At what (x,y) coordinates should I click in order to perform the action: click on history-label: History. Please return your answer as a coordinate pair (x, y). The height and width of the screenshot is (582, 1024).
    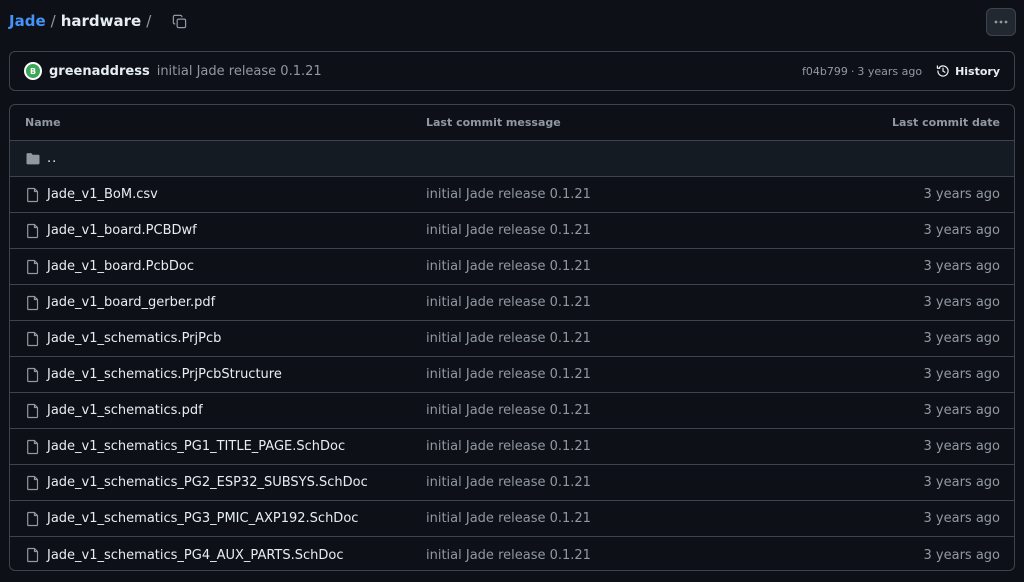
    Looking at the image, I should click on (977, 71).